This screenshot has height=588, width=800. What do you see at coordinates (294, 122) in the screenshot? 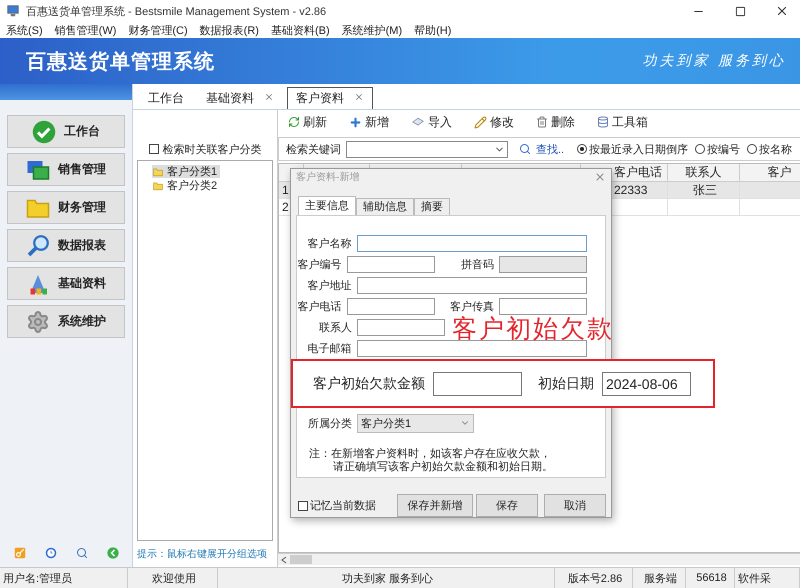
I see `refresh-icon` at bounding box center [294, 122].